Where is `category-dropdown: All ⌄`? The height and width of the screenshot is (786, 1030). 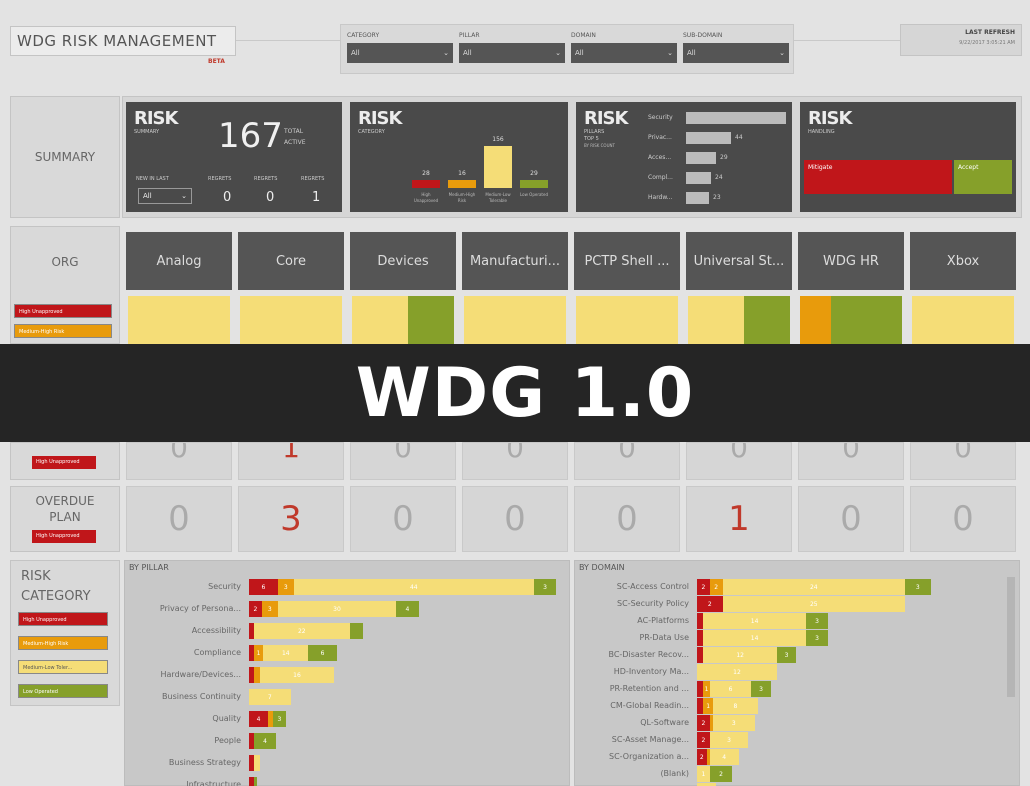 category-dropdown: All ⌄ is located at coordinates (400, 53).